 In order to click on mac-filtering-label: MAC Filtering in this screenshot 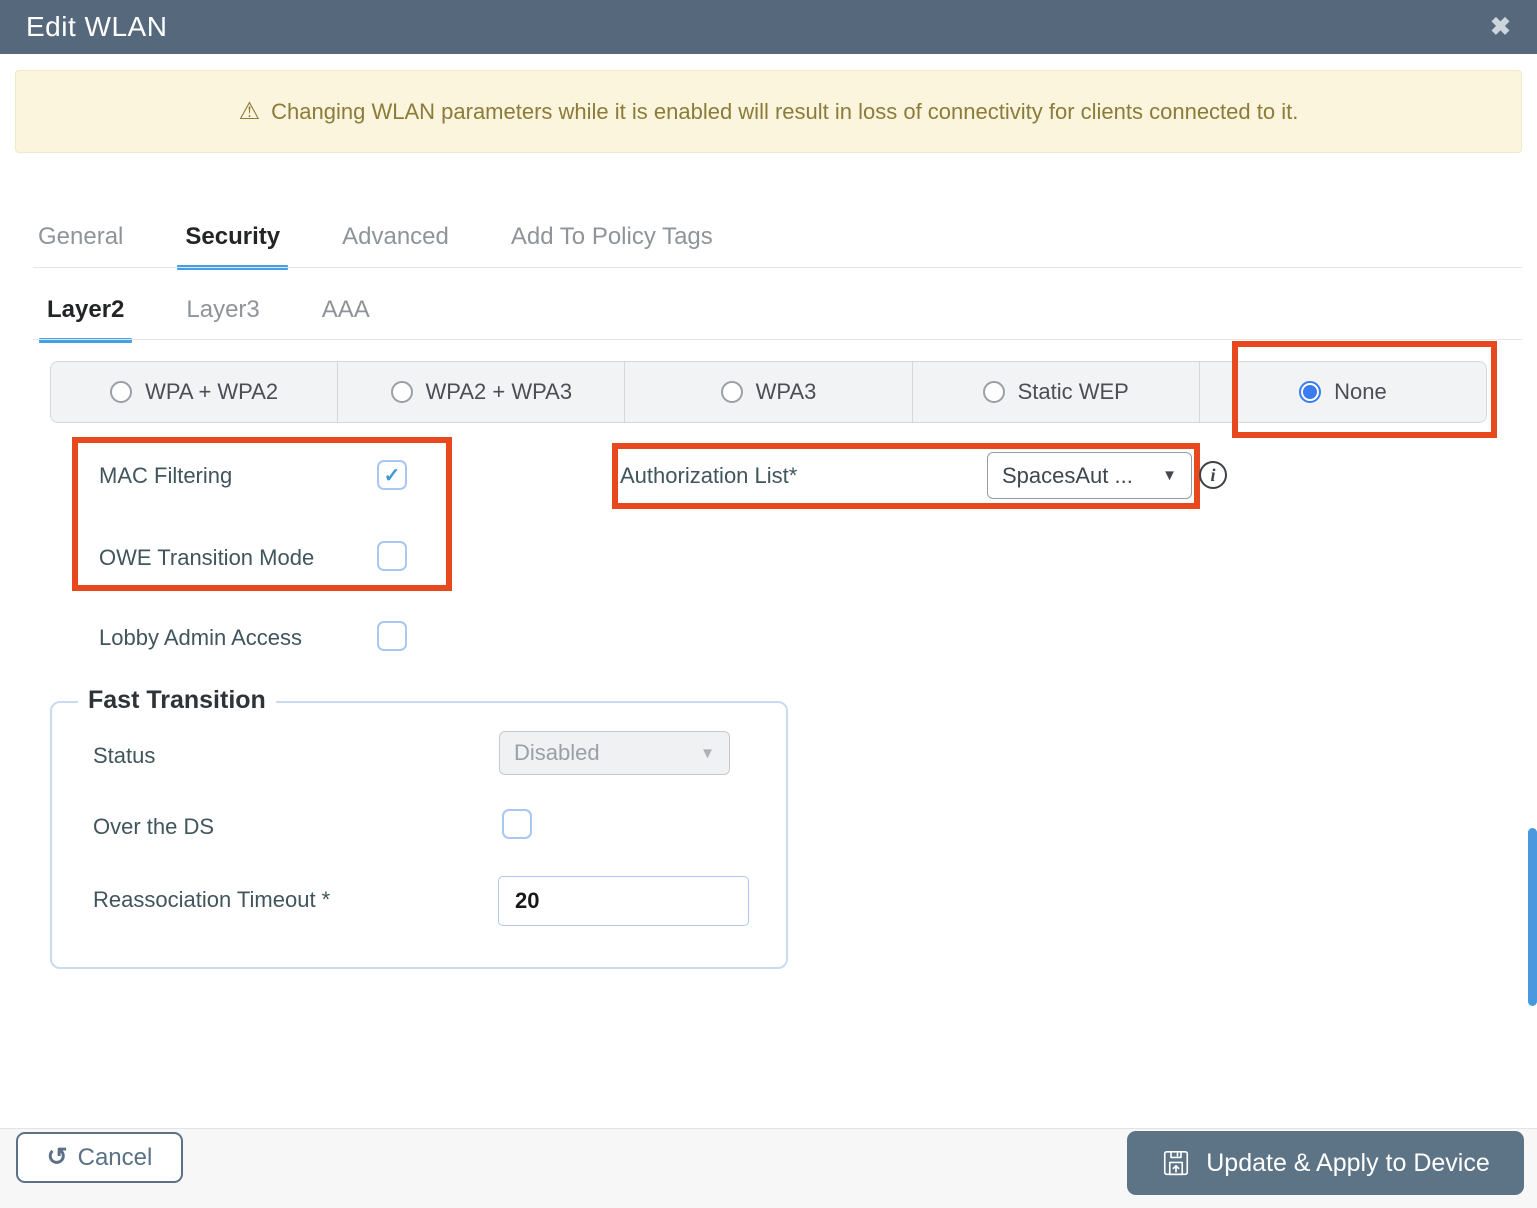, I will do `click(166, 475)`.